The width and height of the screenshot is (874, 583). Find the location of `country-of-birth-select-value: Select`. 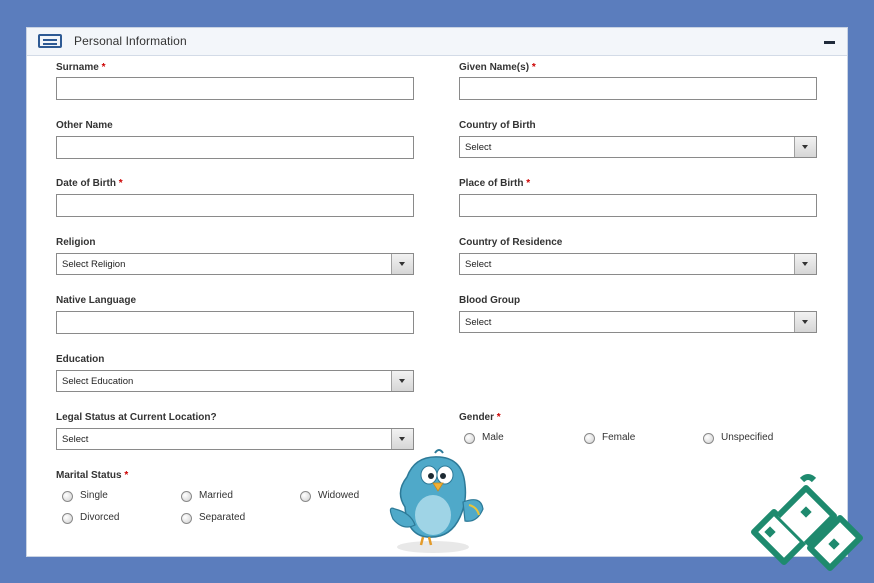

country-of-birth-select-value: Select is located at coordinates (478, 147).